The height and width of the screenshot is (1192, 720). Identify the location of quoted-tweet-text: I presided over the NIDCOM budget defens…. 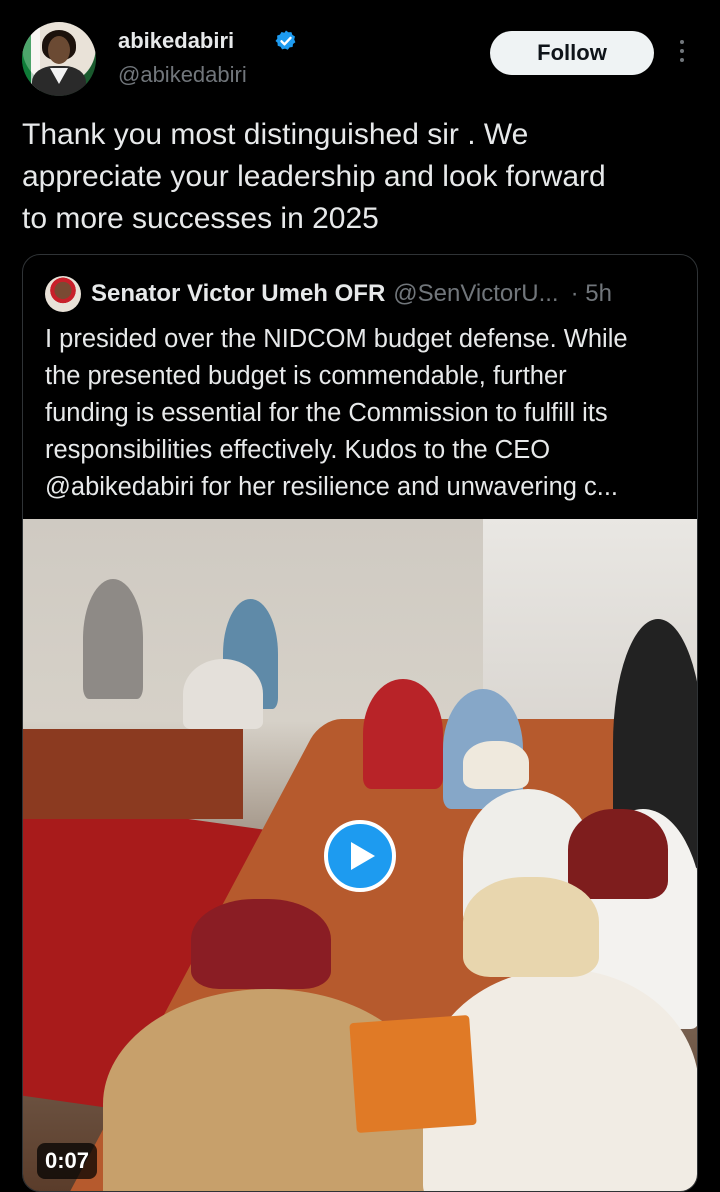
(336, 413).